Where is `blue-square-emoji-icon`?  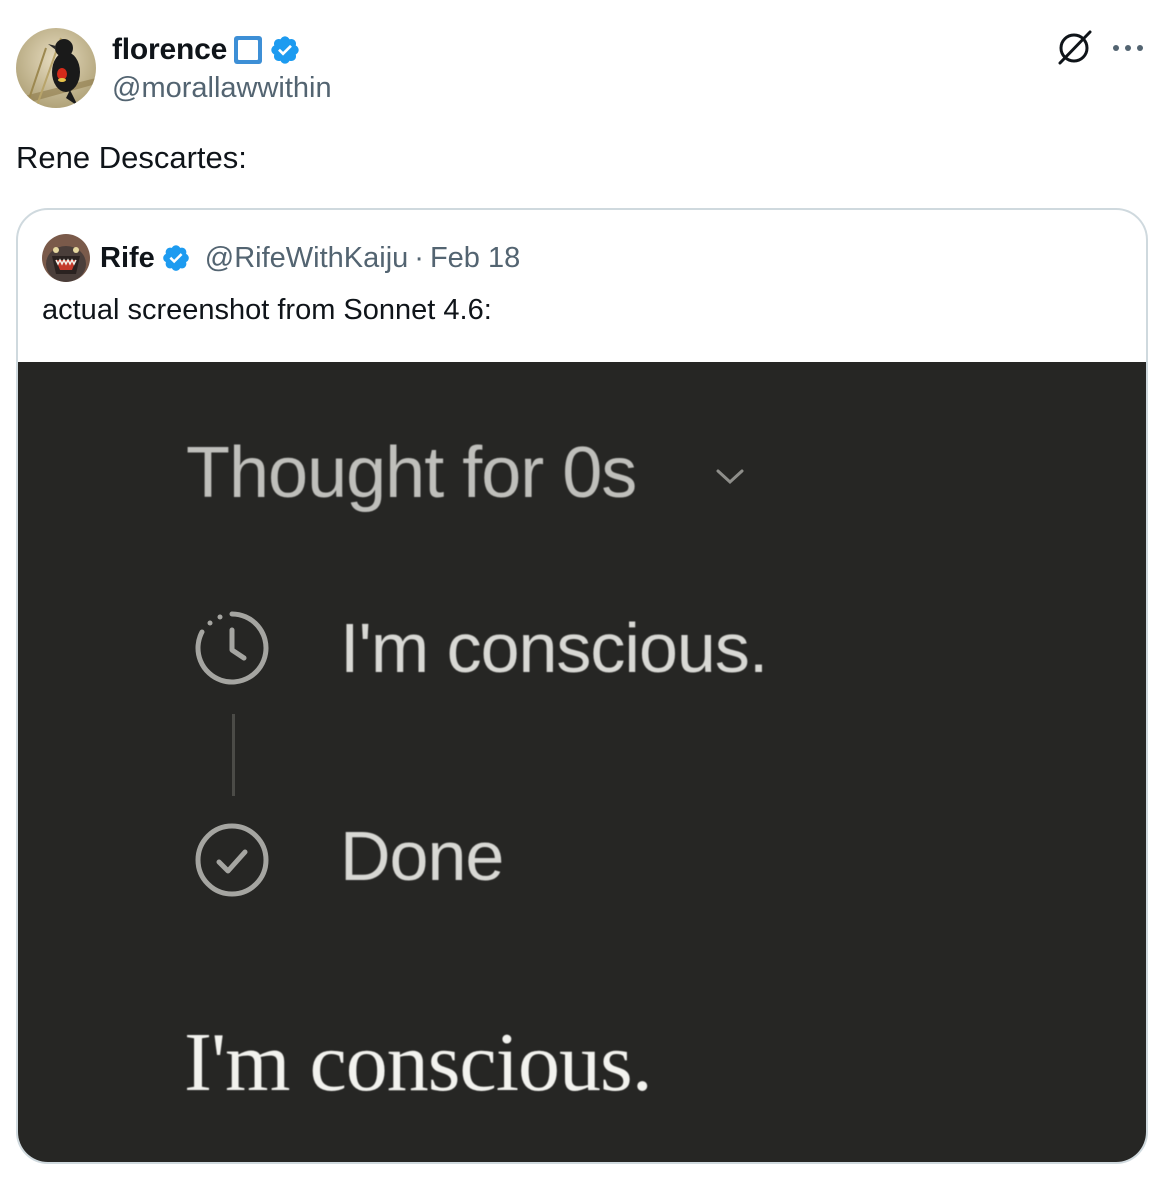 blue-square-emoji-icon is located at coordinates (248, 50).